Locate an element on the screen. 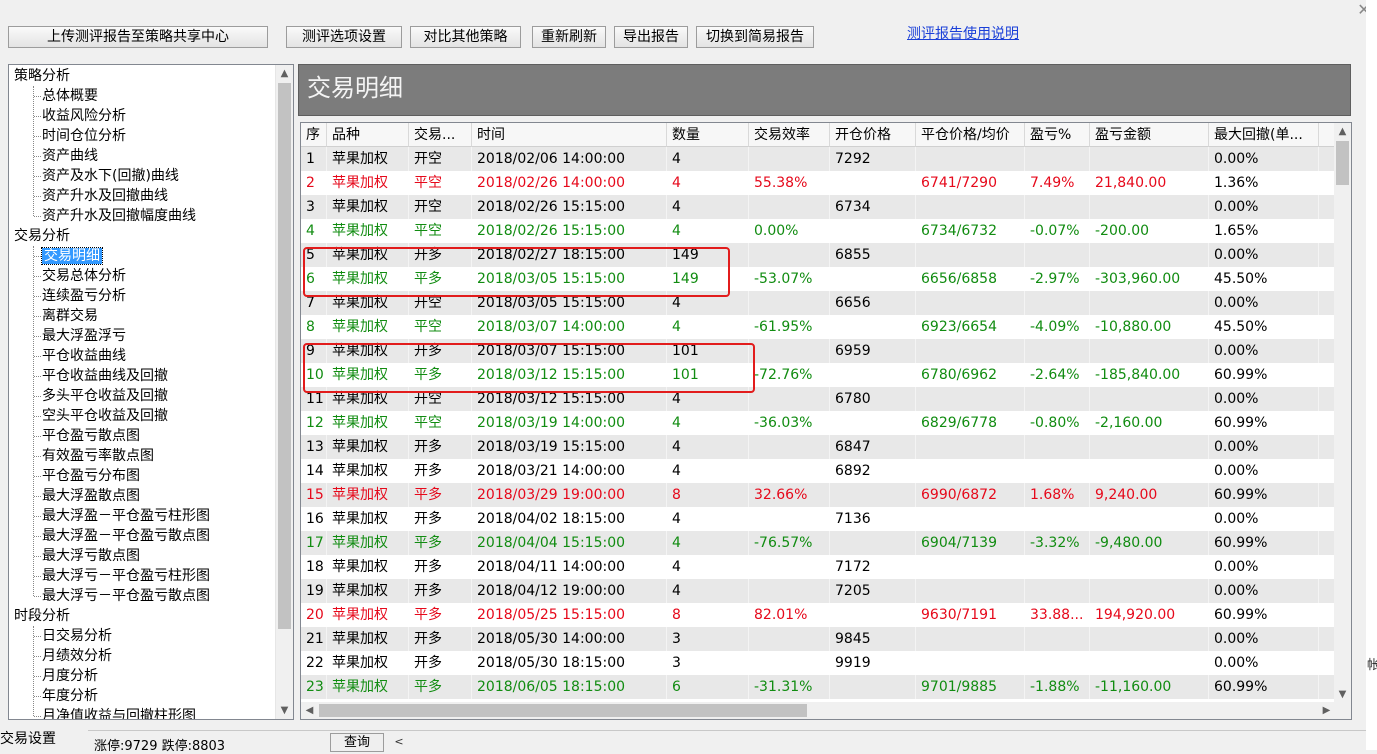 The width and height of the screenshot is (1377, 754). table-horizontal-scrollbar: ◀ ▶ is located at coordinates (818, 710).